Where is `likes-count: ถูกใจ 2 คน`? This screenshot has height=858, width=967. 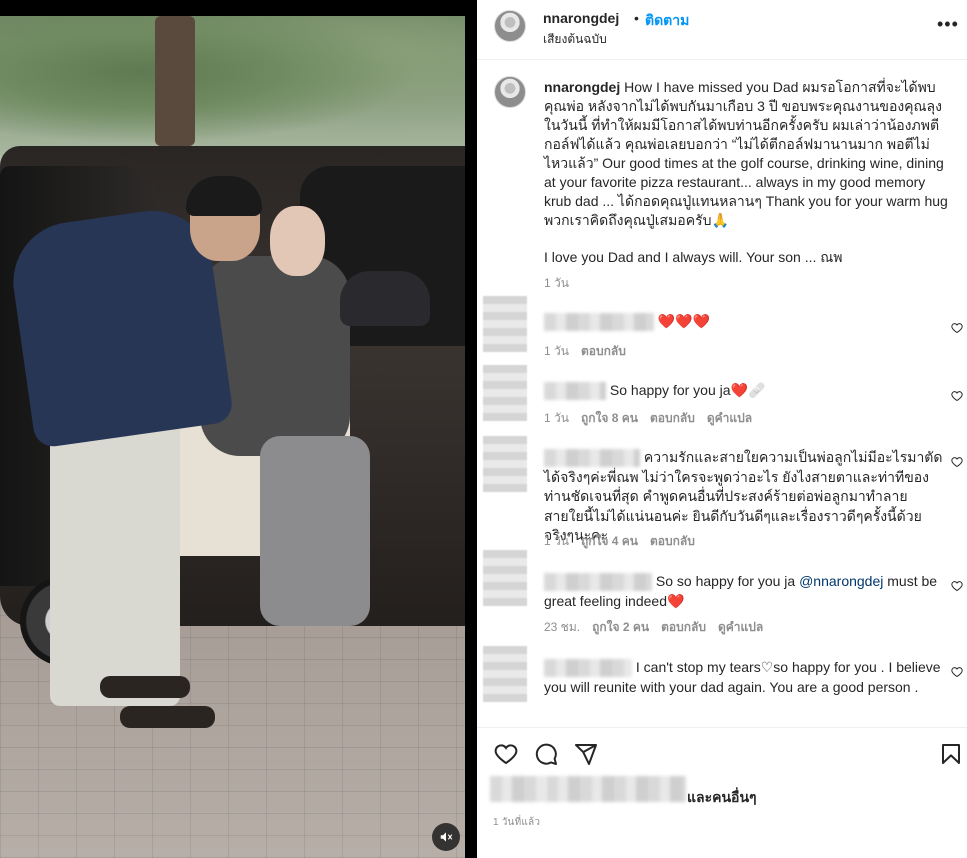 likes-count: ถูกใจ 2 คน is located at coordinates (620, 627).